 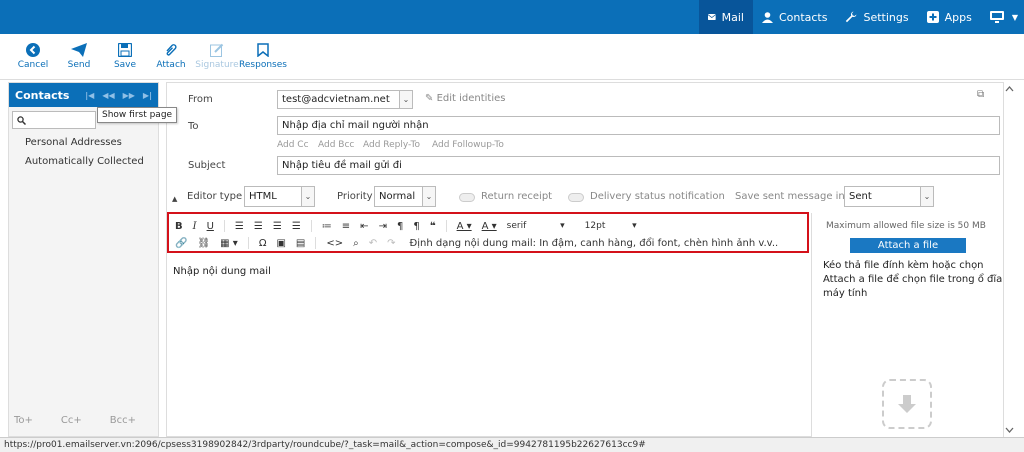 I want to click on max-file-size: Maximum allowed file size is 50 MB, so click(x=906, y=226).